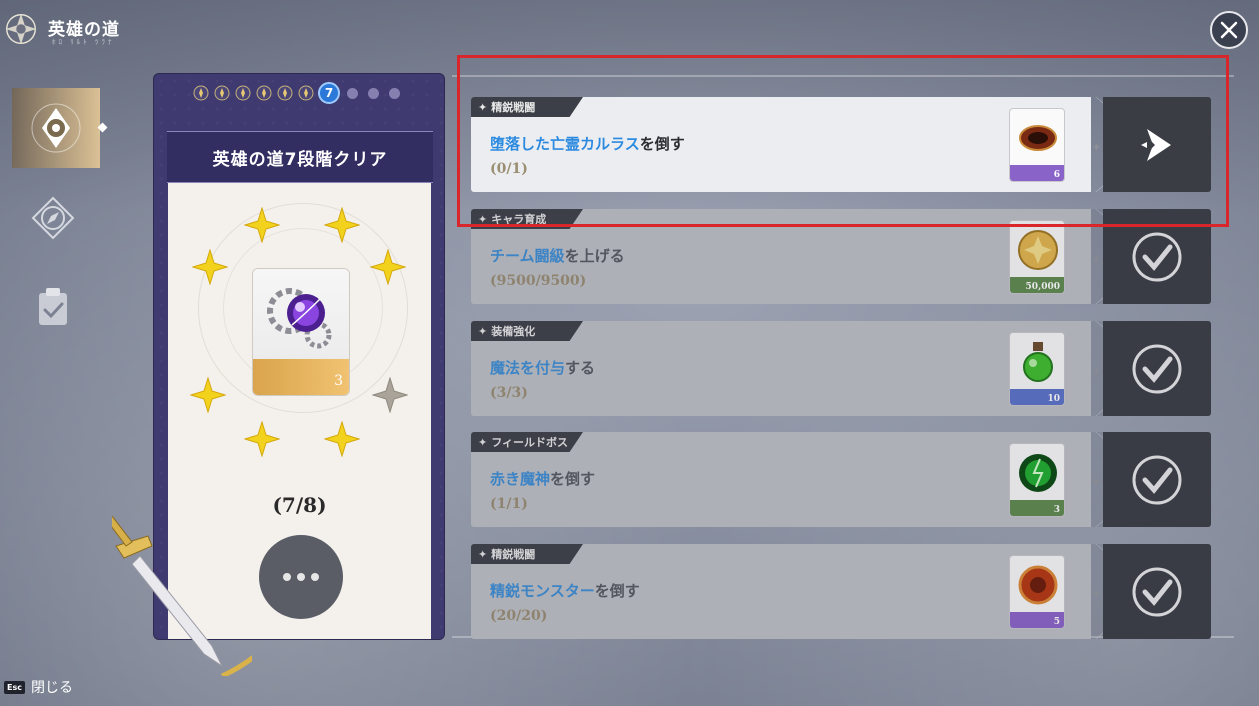 Image resolution: width=1259 pixels, height=706 pixels. What do you see at coordinates (1053, 399) in the screenshot?
I see `quest-reward-count: 10` at bounding box center [1053, 399].